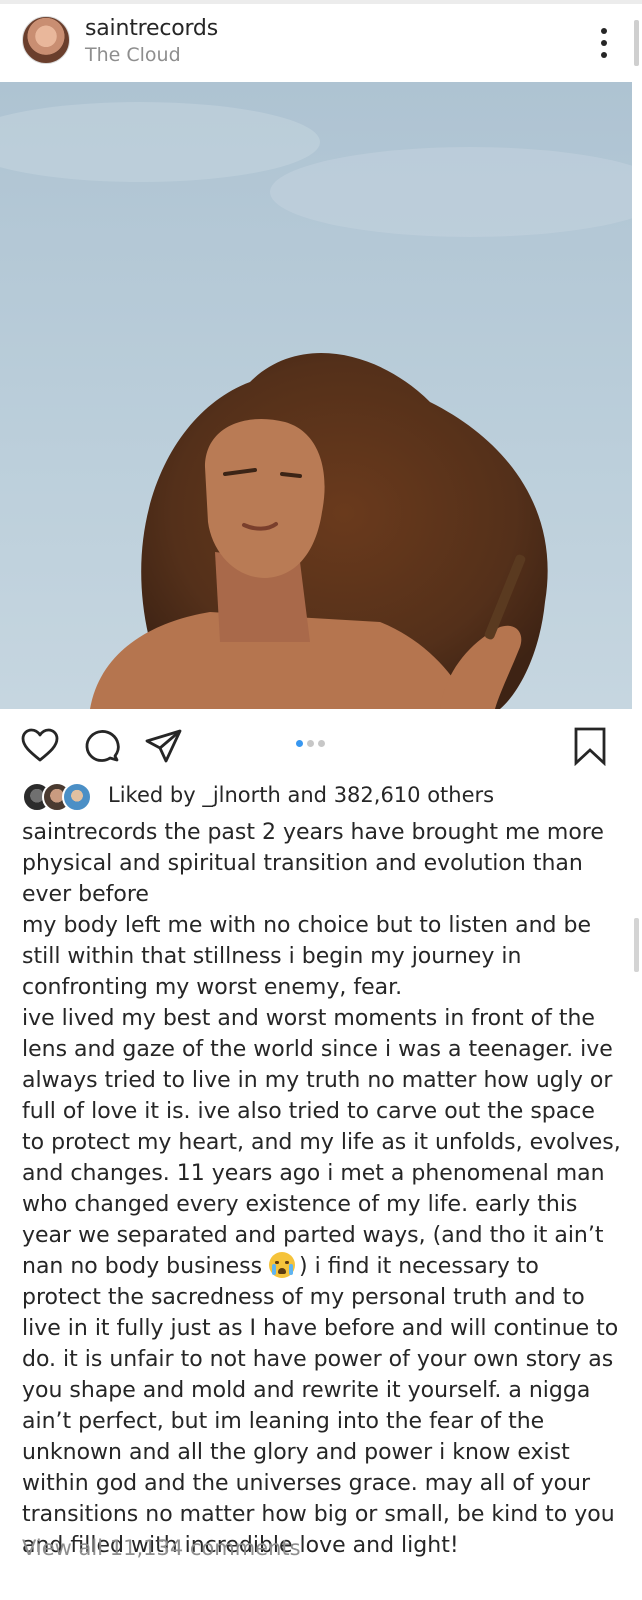 The height and width of the screenshot is (1600, 642). I want to click on more-options-button, so click(604, 43).